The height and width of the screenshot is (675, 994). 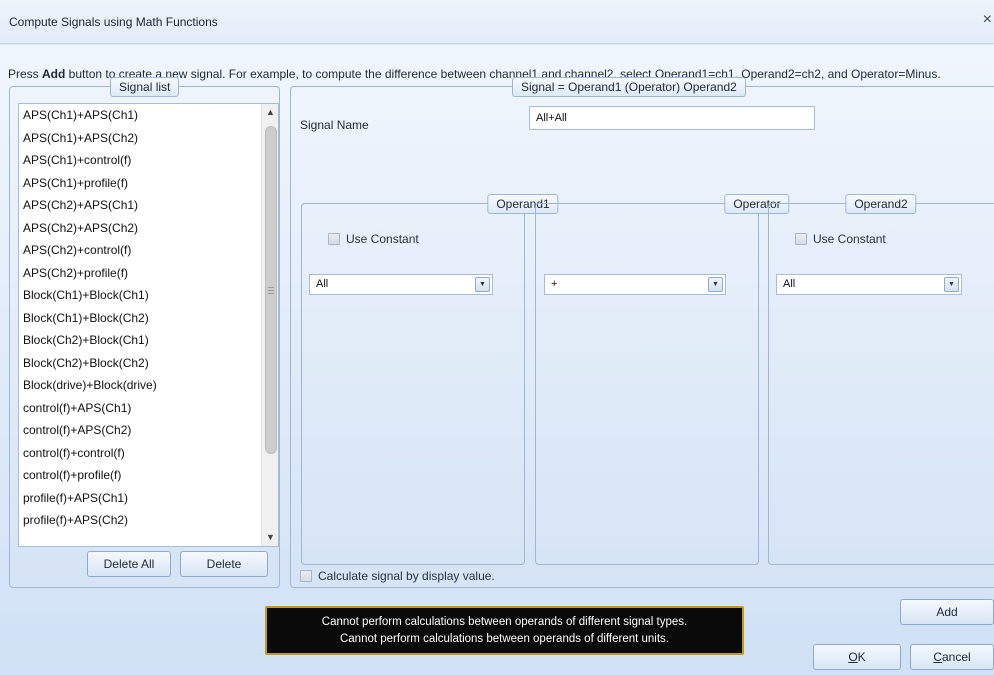 What do you see at coordinates (148, 273) in the screenshot?
I see `signal-list-item: APS(Ch2)+profile(f)` at bounding box center [148, 273].